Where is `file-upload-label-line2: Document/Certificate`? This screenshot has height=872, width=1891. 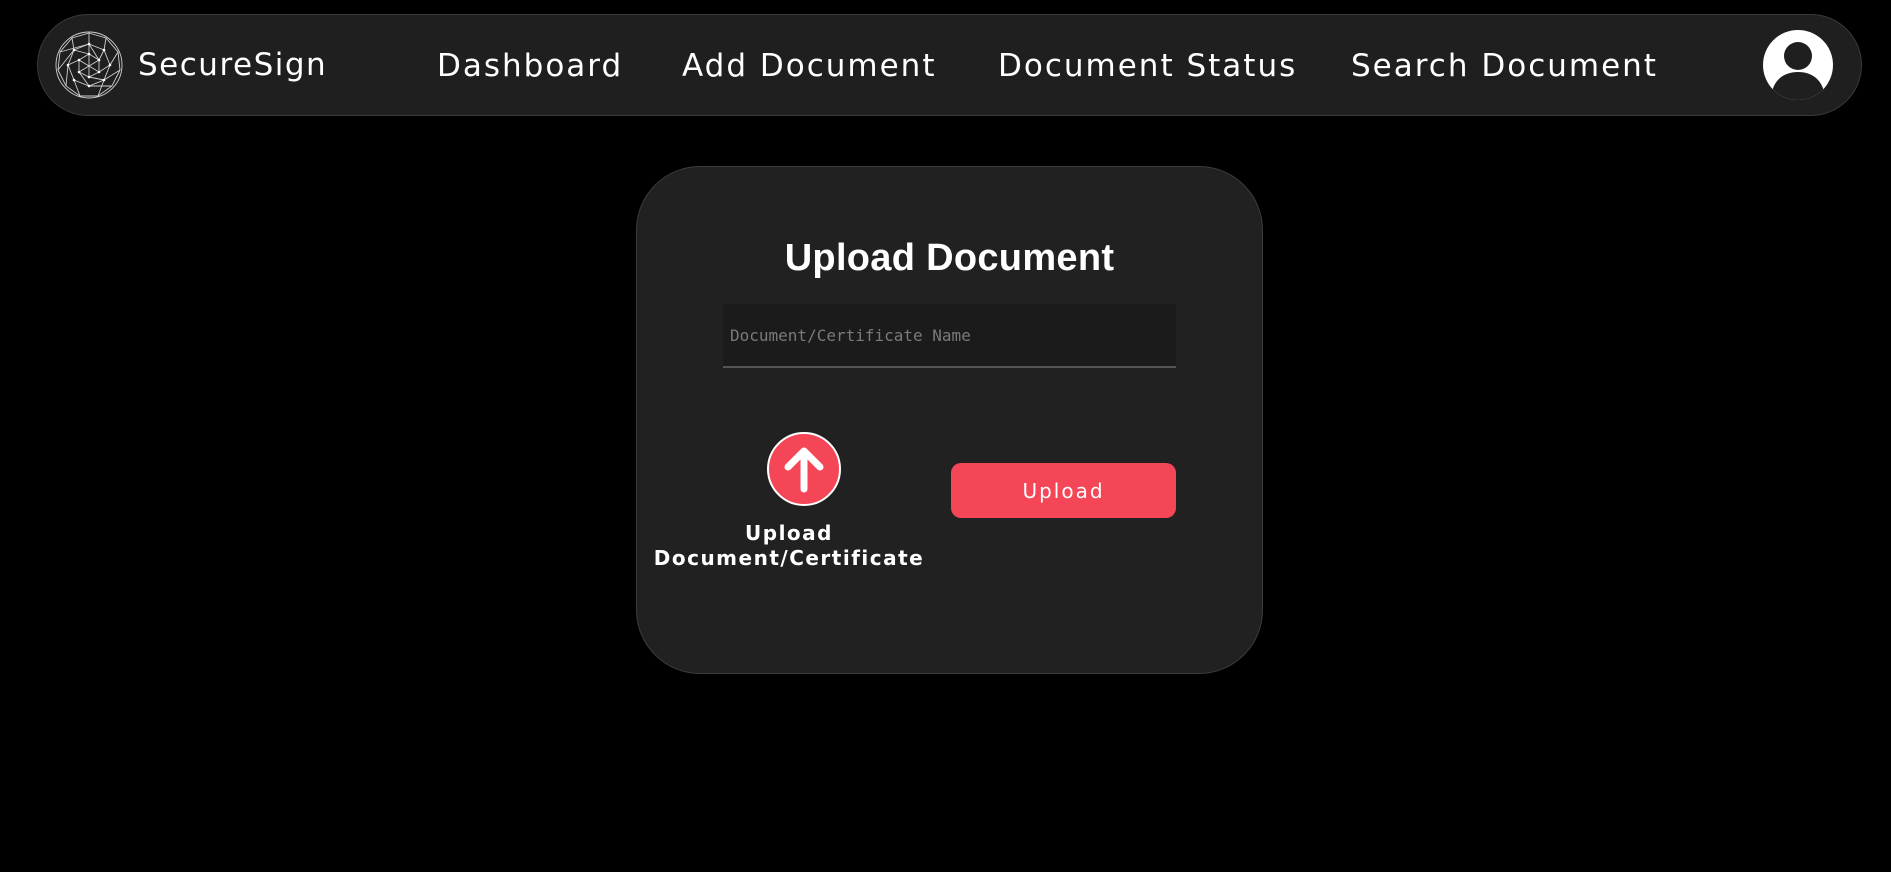 file-upload-label-line2: Document/Certificate is located at coordinates (789, 558).